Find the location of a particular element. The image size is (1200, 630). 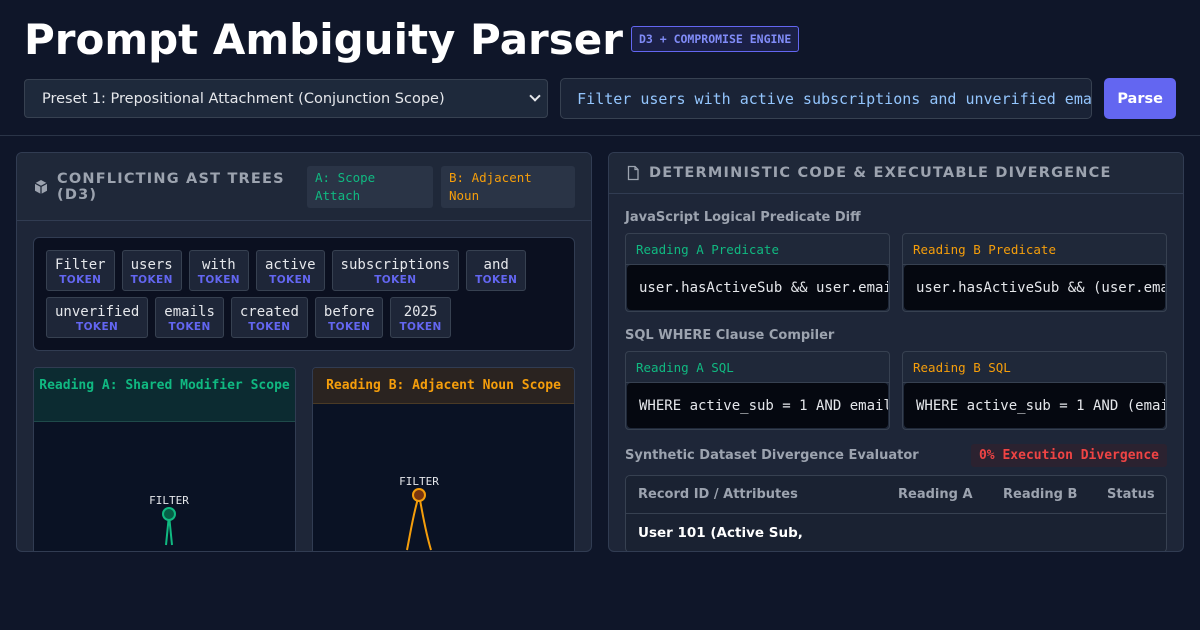

token-chip: 2025 TOKEN is located at coordinates (420, 317).